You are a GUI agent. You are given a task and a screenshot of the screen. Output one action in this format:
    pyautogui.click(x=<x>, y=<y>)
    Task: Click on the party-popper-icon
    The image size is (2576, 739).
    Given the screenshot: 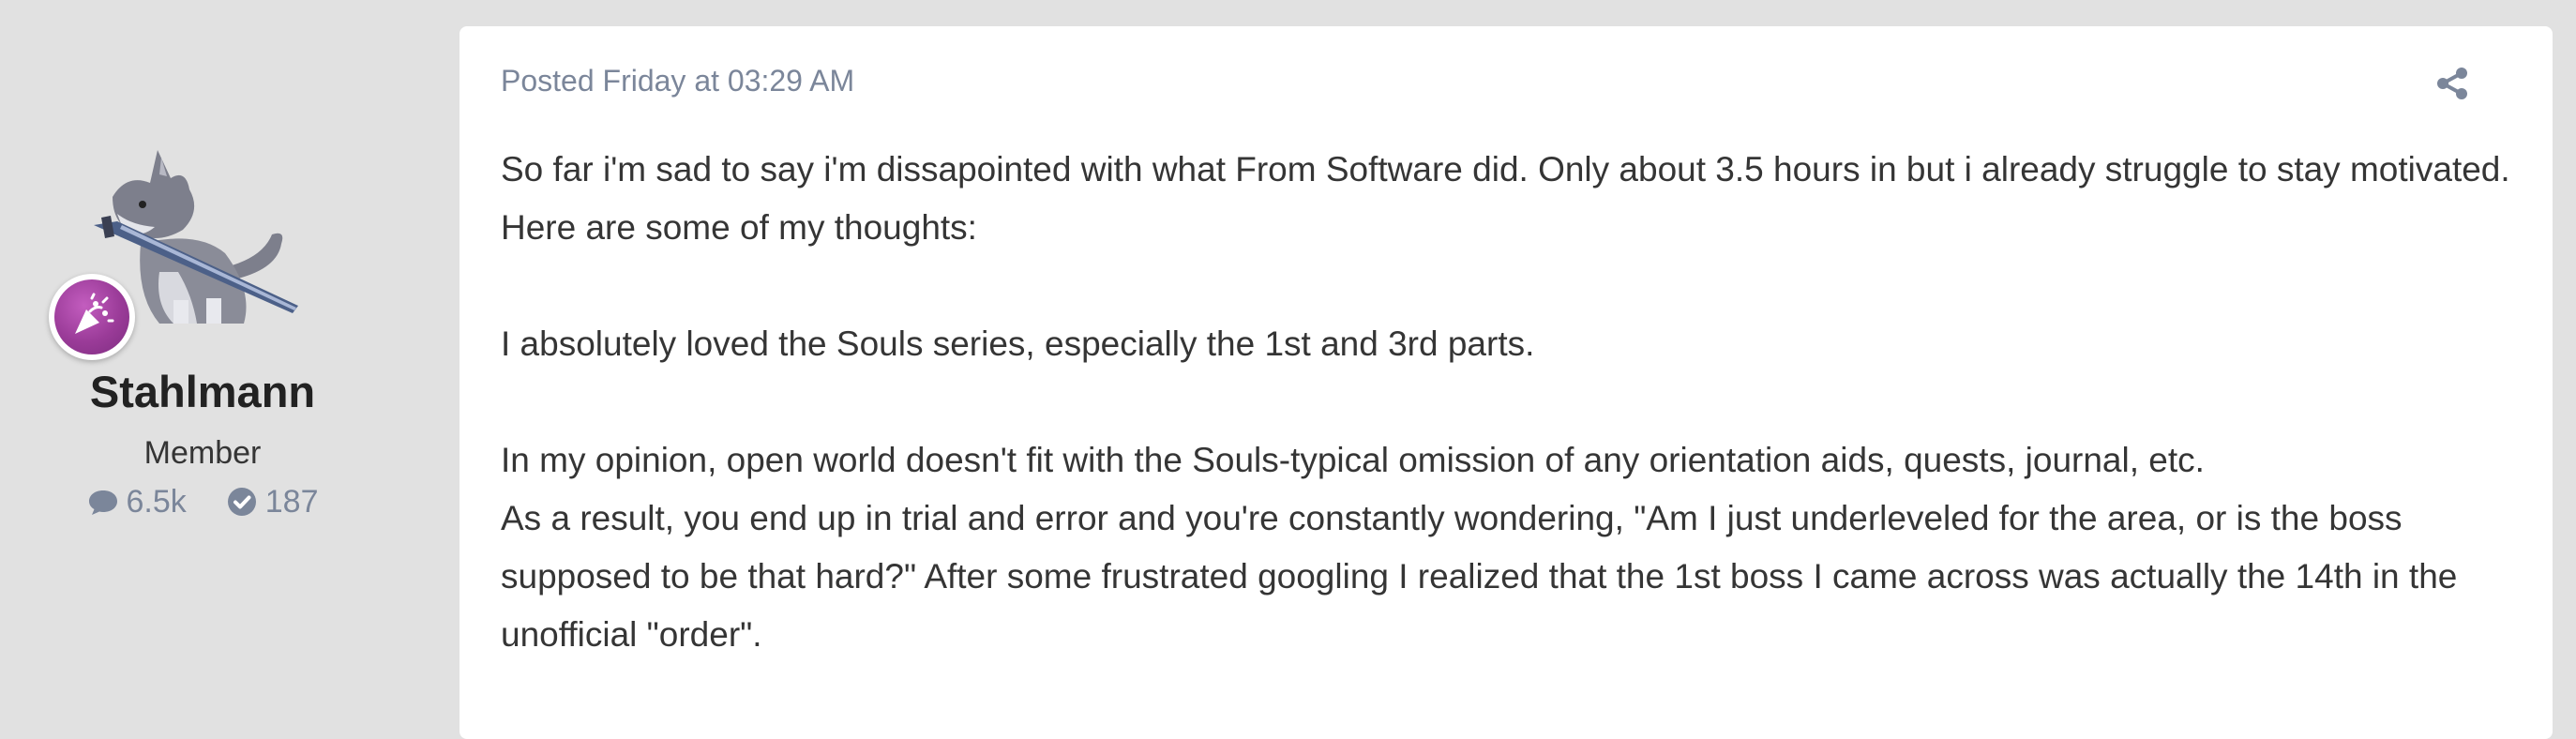 What is the action you would take?
    pyautogui.click(x=91, y=317)
    